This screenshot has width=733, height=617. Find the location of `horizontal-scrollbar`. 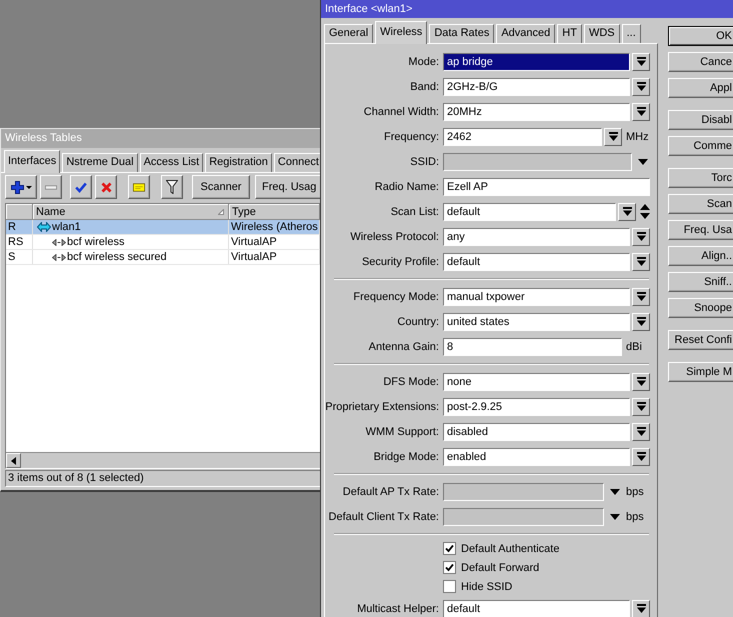

horizontal-scrollbar is located at coordinates (163, 460).